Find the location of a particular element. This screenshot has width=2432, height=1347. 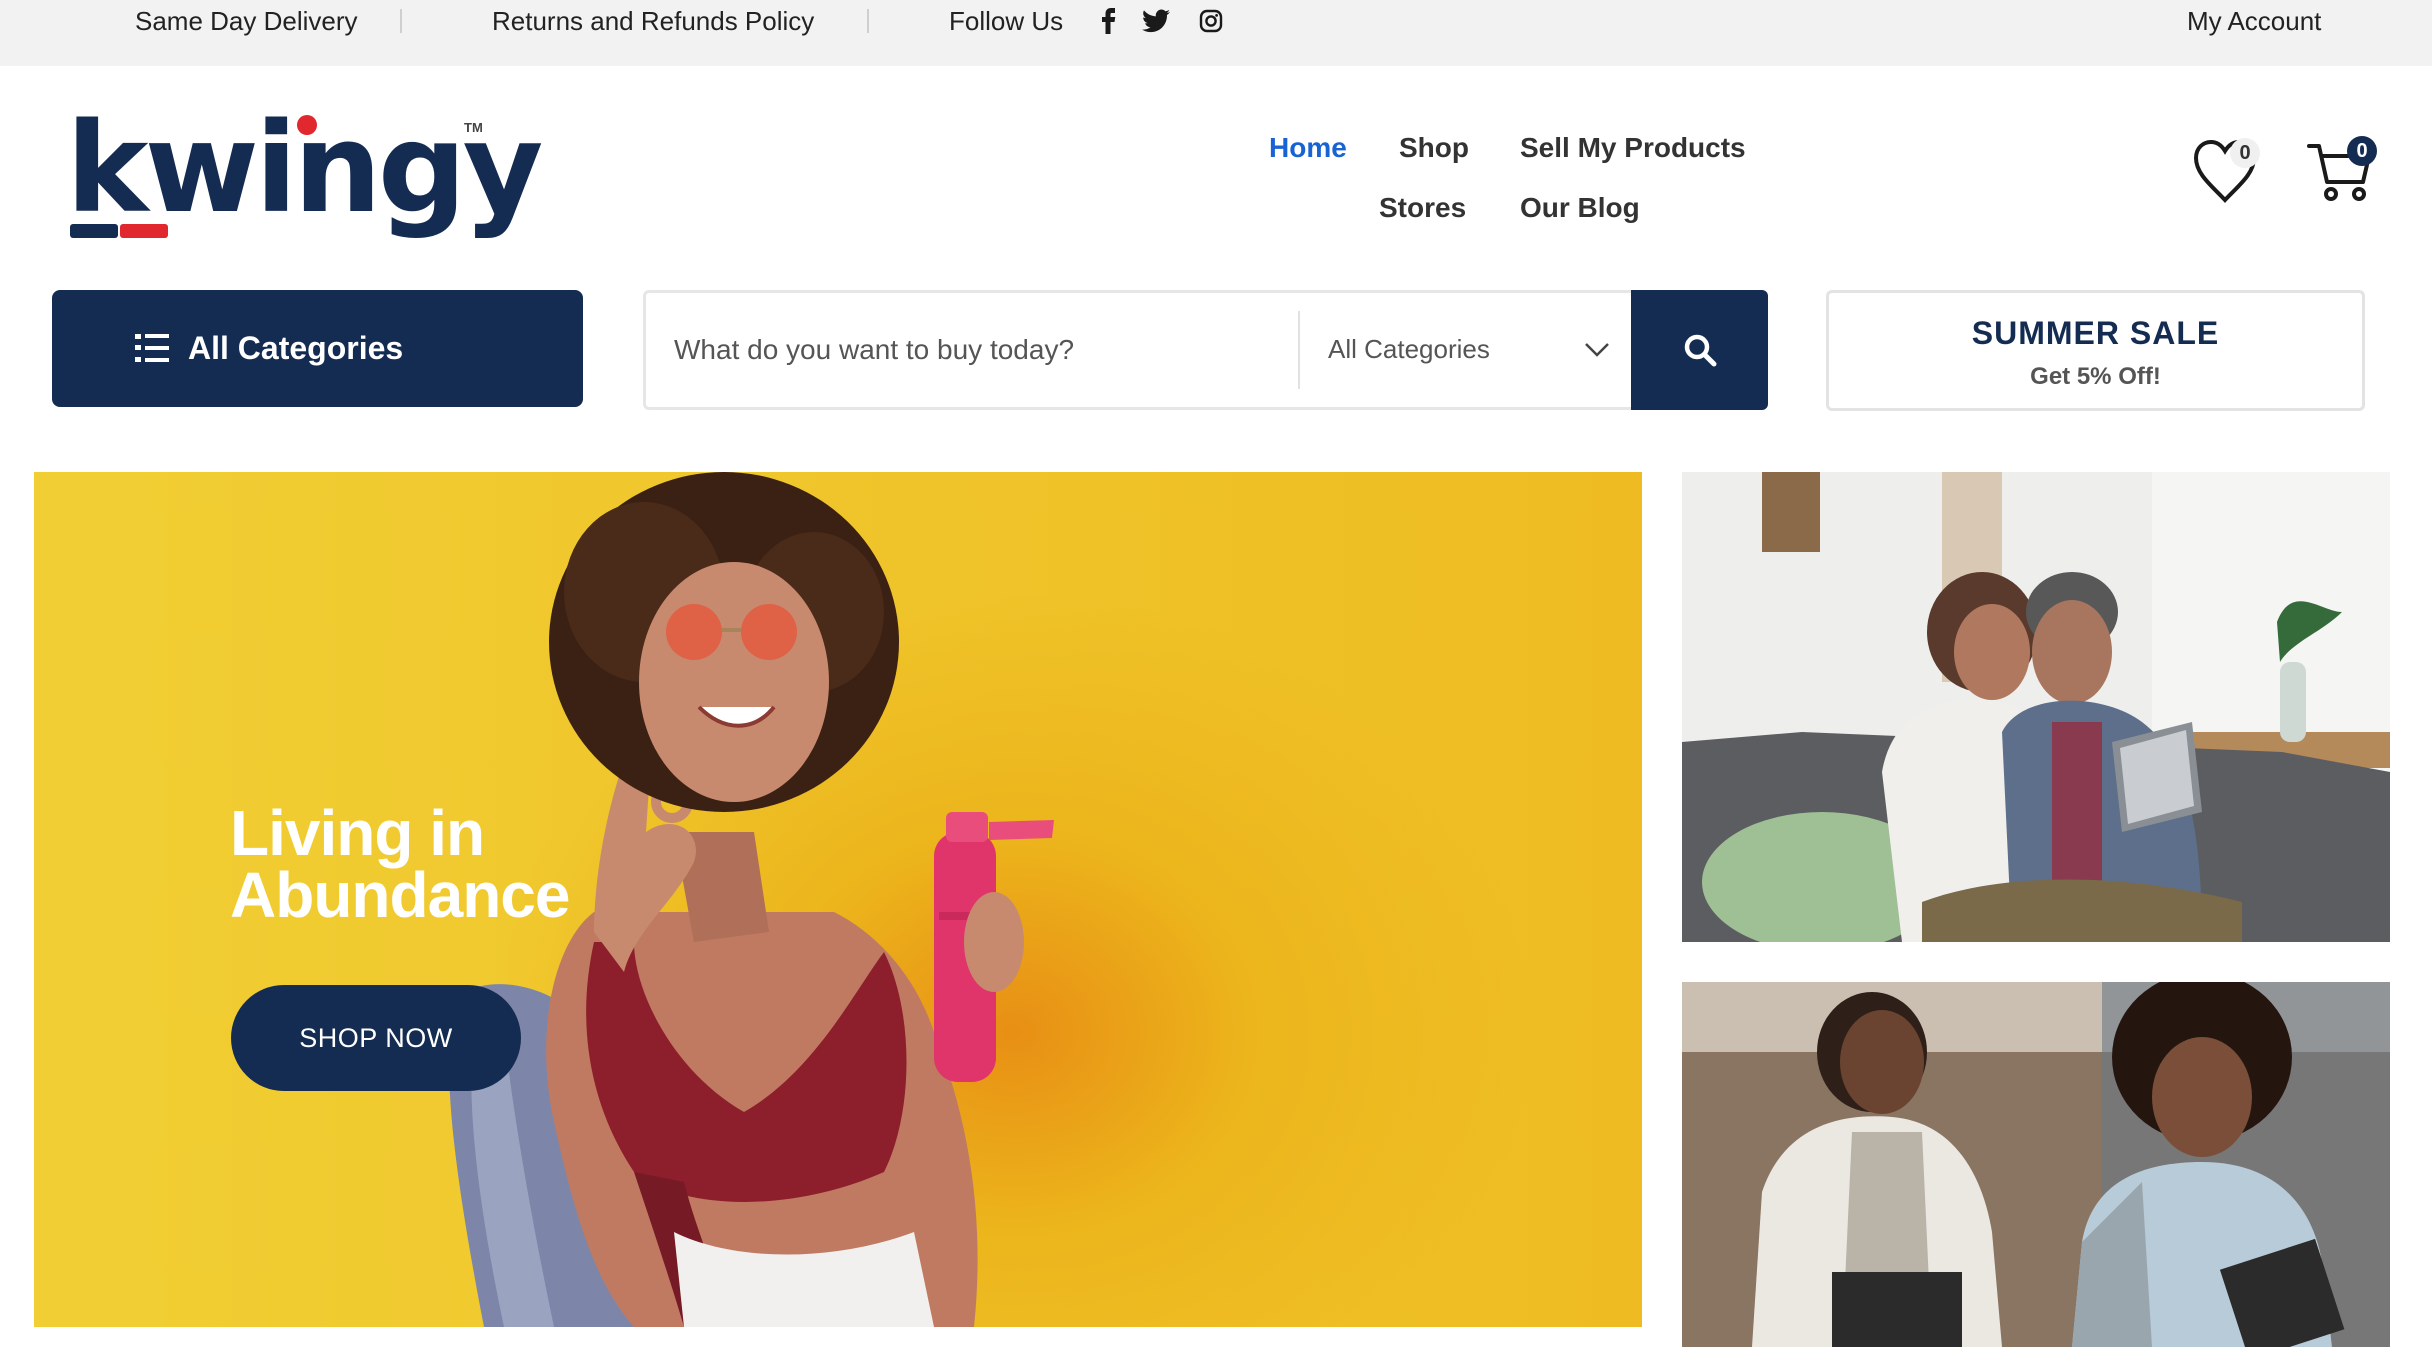

search-bar: All Categories is located at coordinates (1205, 350).